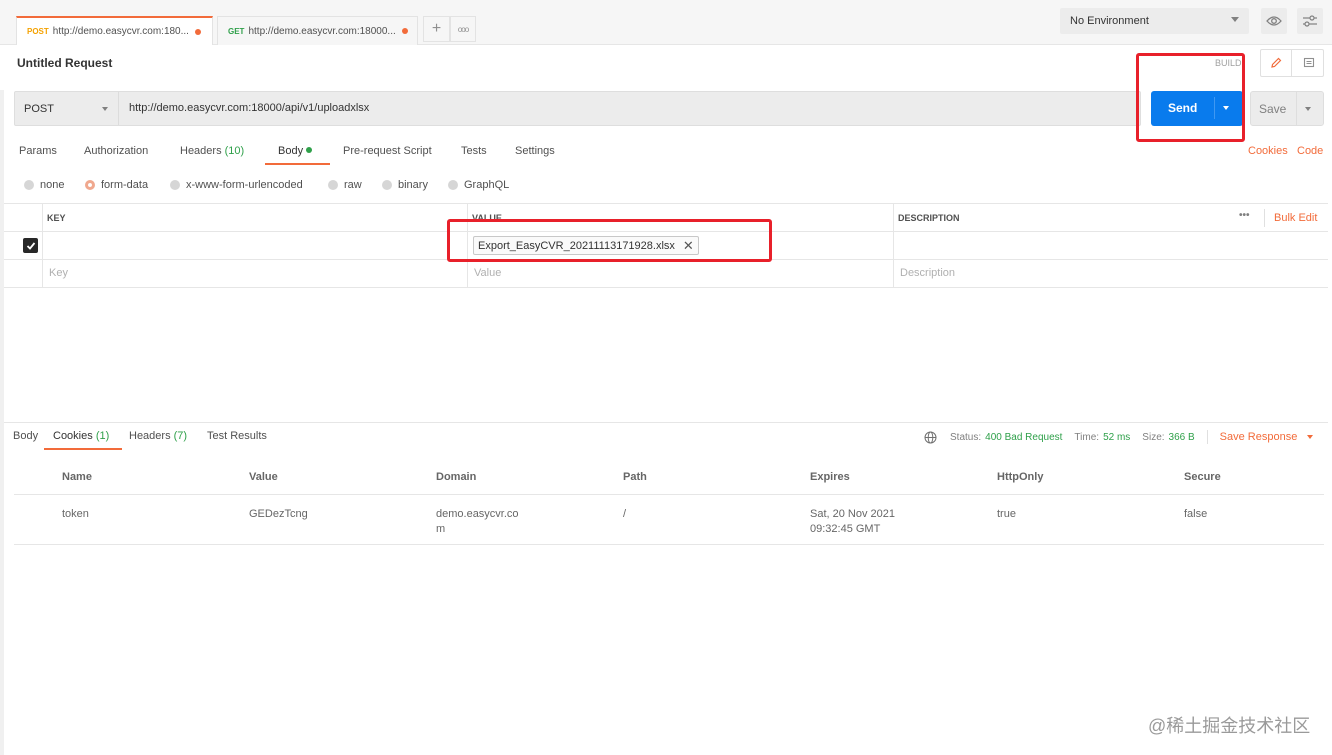 The height and width of the screenshot is (755, 1332). I want to click on response-tab-cookies: Cookies (1), so click(81, 436).